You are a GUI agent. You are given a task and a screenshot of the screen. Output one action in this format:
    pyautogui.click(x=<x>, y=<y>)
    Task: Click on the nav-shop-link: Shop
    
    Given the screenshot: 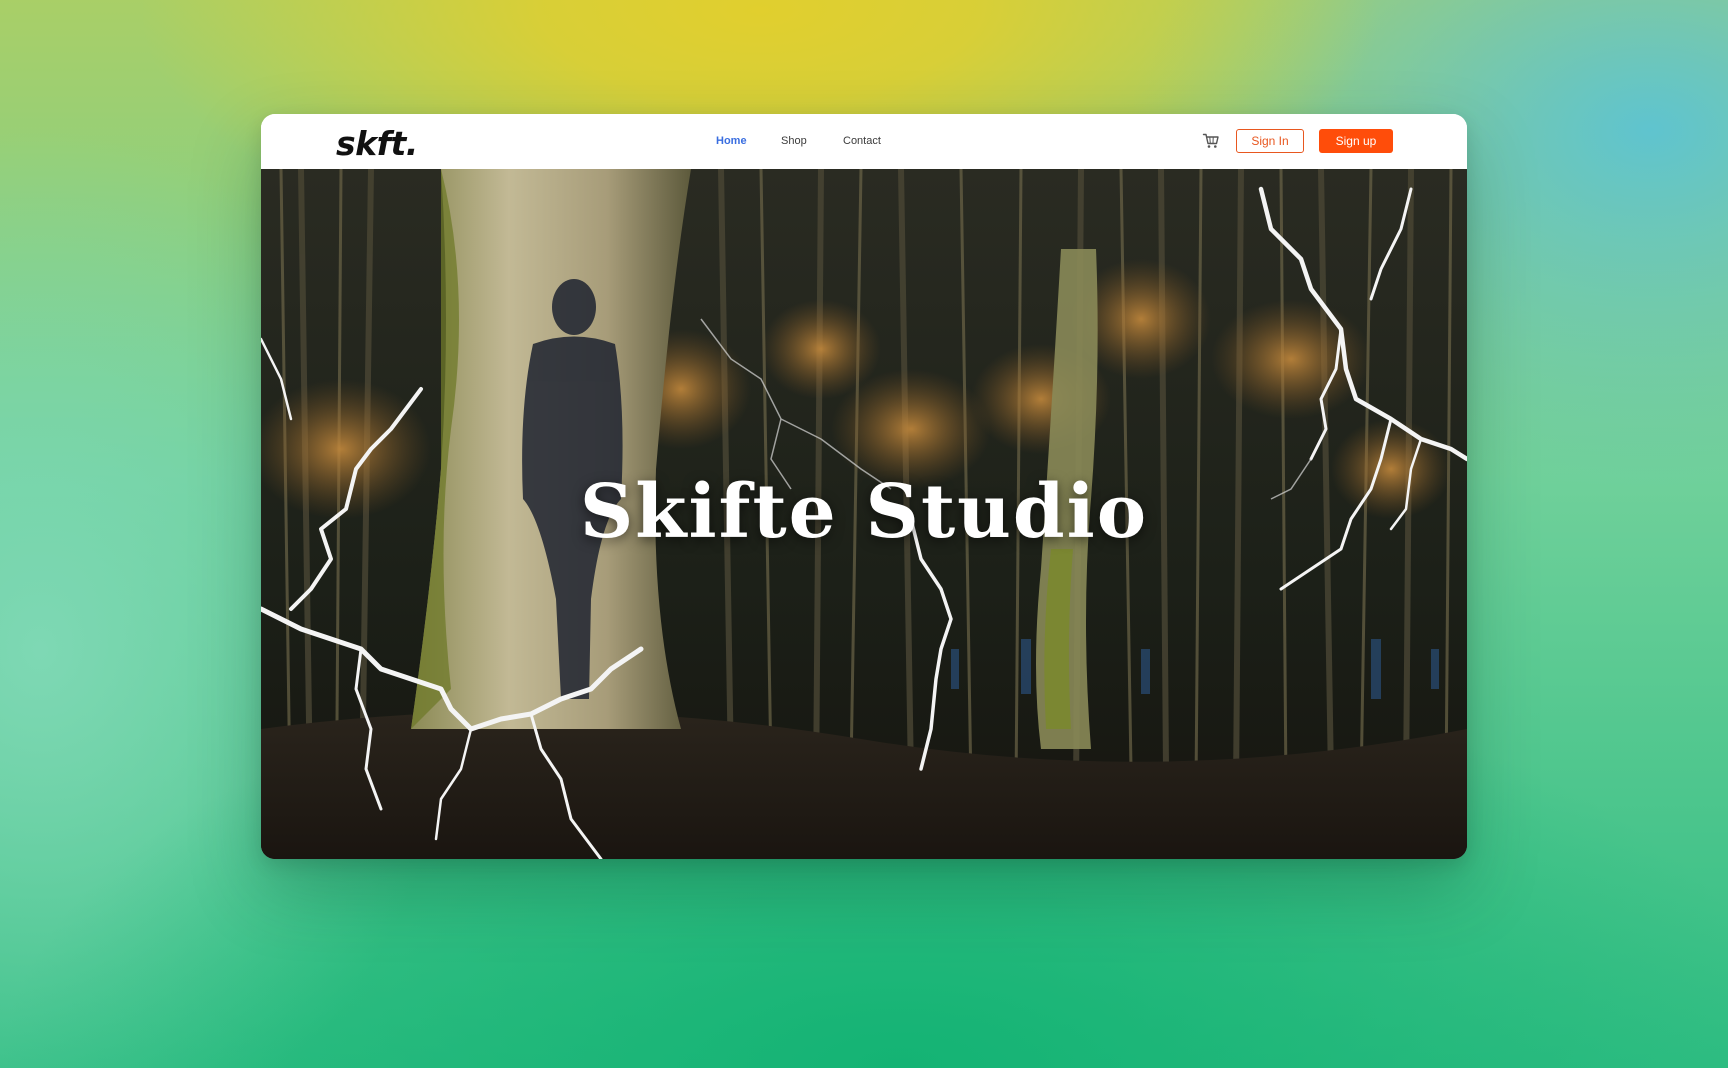 What is the action you would take?
    pyautogui.click(x=794, y=141)
    